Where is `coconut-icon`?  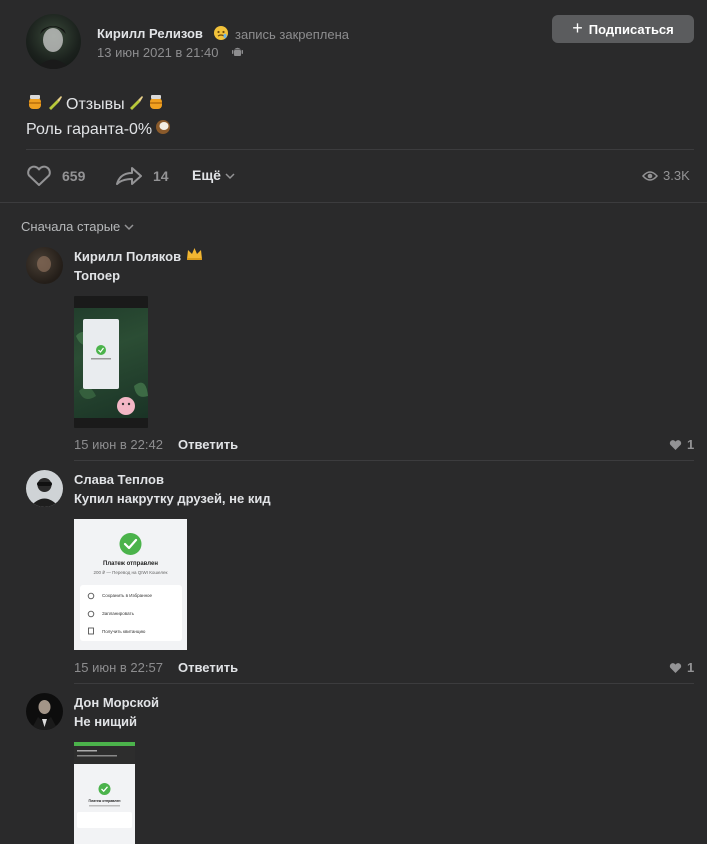
coconut-icon is located at coordinates (163, 129).